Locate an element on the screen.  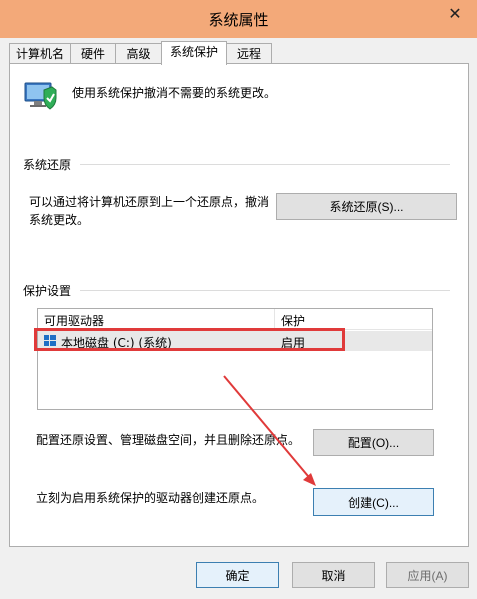
protection-group-divider is located at coordinates (265, 290).